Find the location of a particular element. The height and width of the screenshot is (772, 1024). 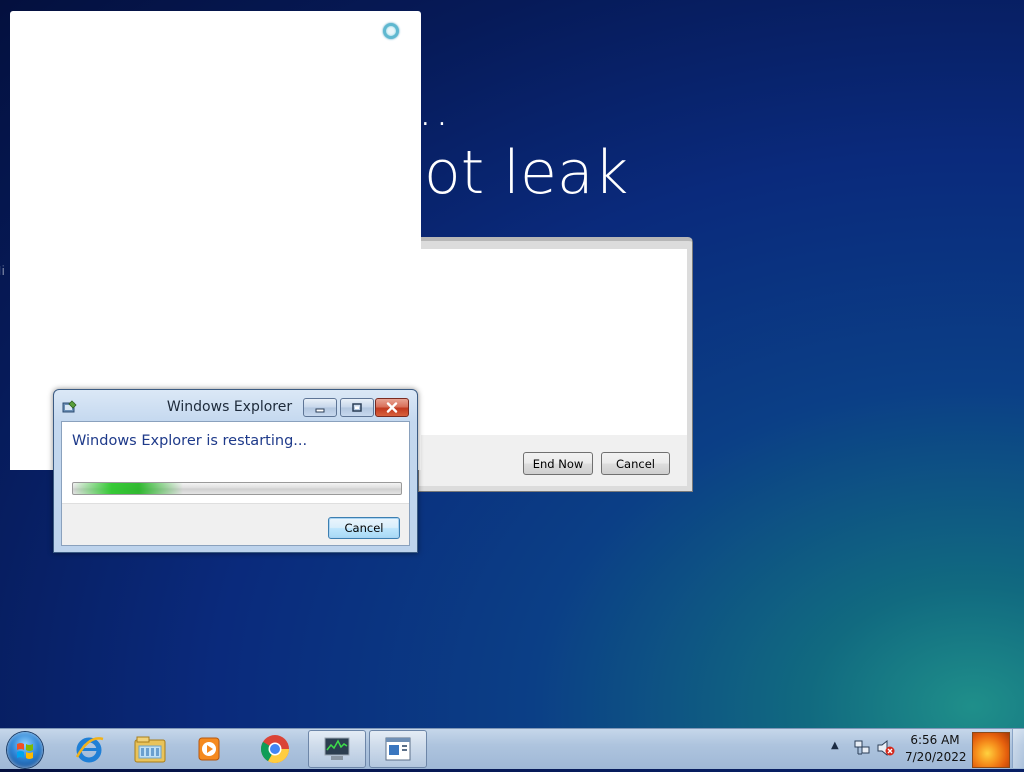

taskbar-internet-explorer is located at coordinates (89, 749).